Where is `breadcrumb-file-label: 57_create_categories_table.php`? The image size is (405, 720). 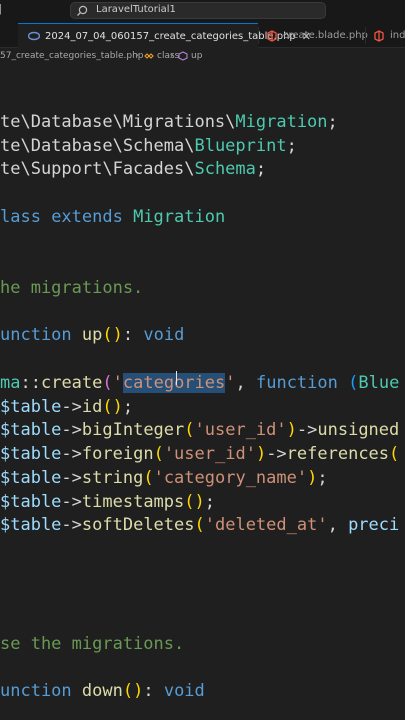
breadcrumb-file-label: 57_create_categories_table.php is located at coordinates (72, 56).